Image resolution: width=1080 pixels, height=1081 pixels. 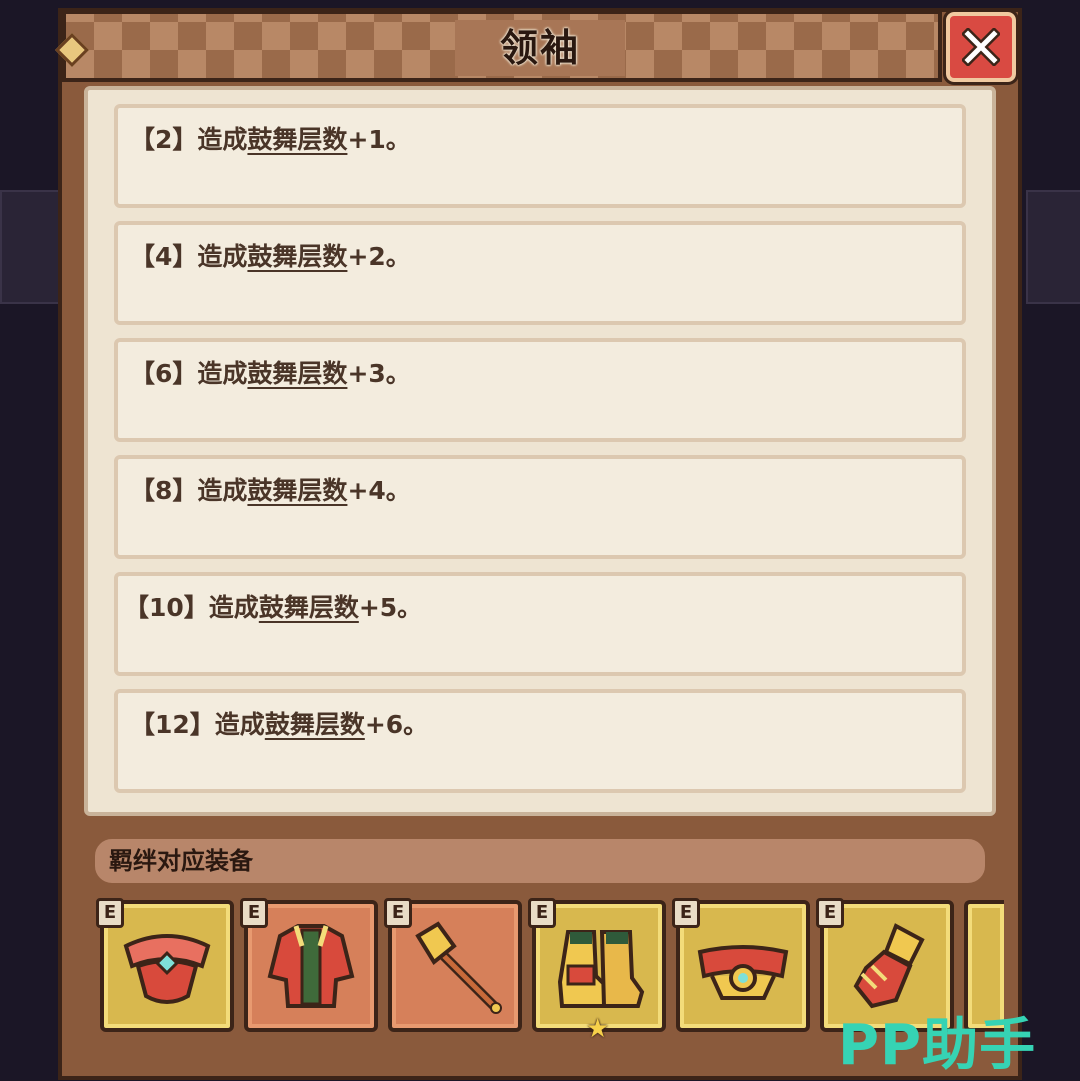 I want to click on necklace-icon, so click(x=167, y=969).